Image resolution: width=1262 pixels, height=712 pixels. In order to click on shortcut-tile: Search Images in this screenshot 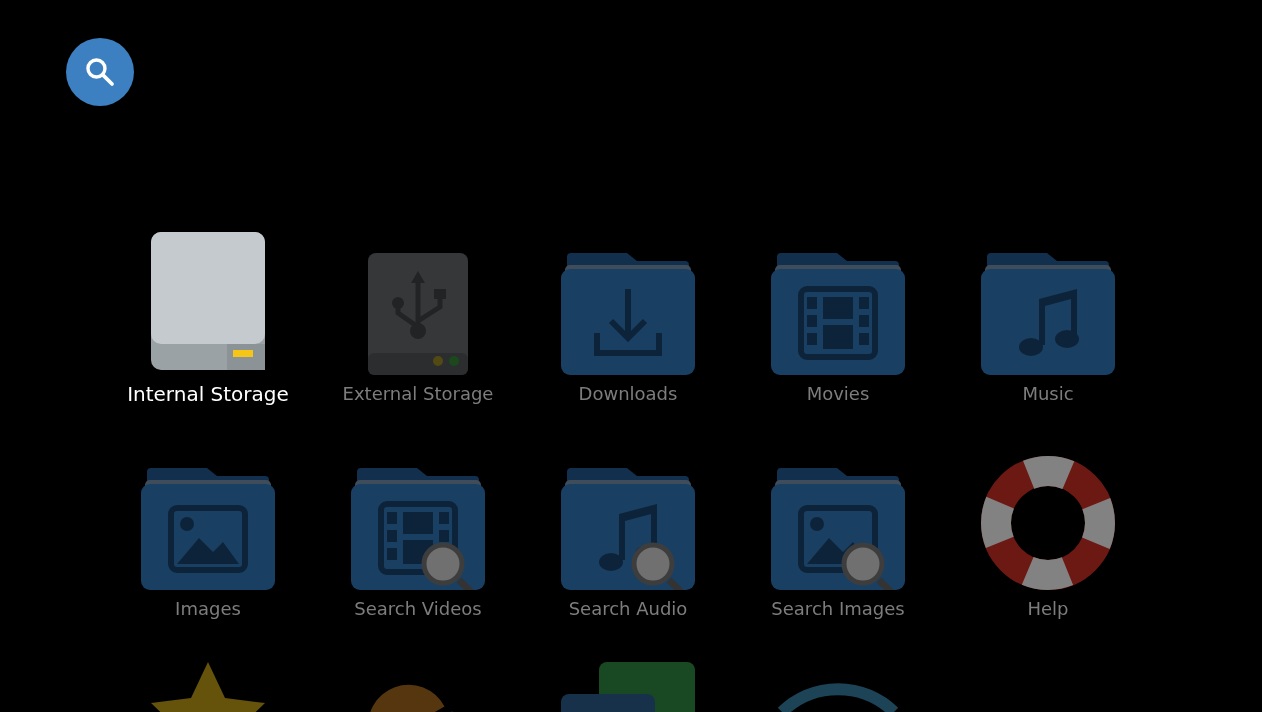, I will do `click(838, 547)`.